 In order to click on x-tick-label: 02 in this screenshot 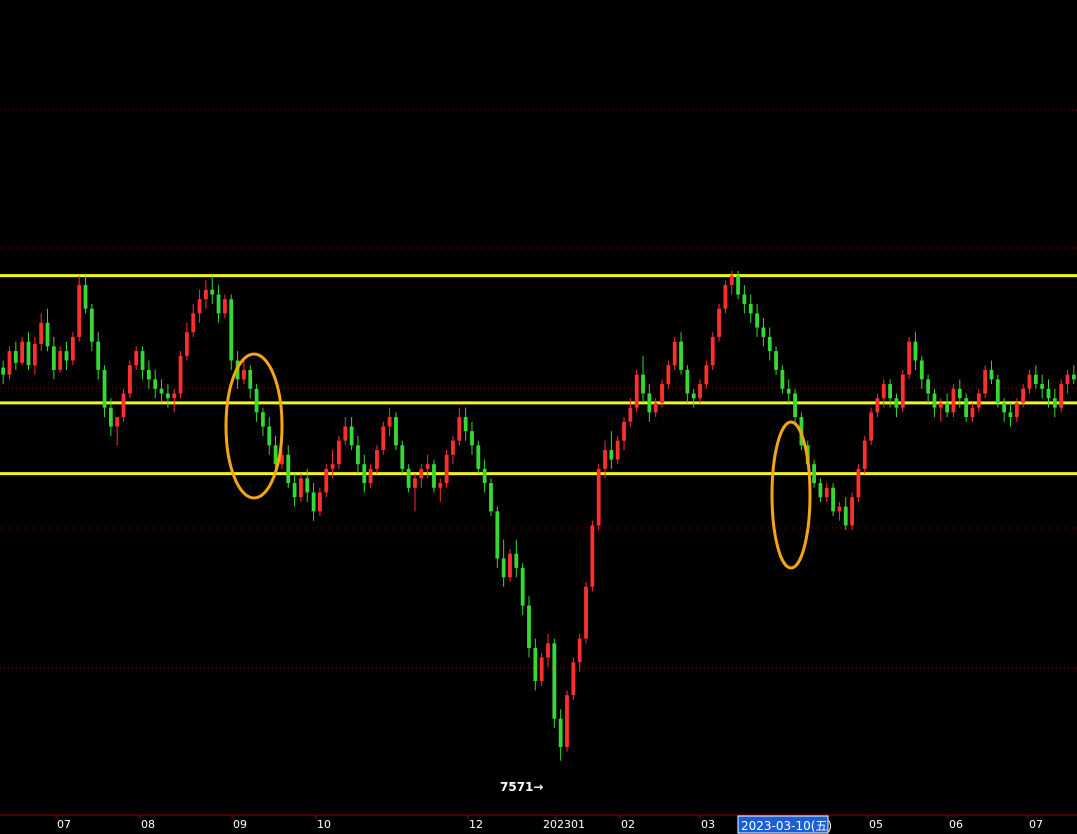, I will do `click(628, 824)`.